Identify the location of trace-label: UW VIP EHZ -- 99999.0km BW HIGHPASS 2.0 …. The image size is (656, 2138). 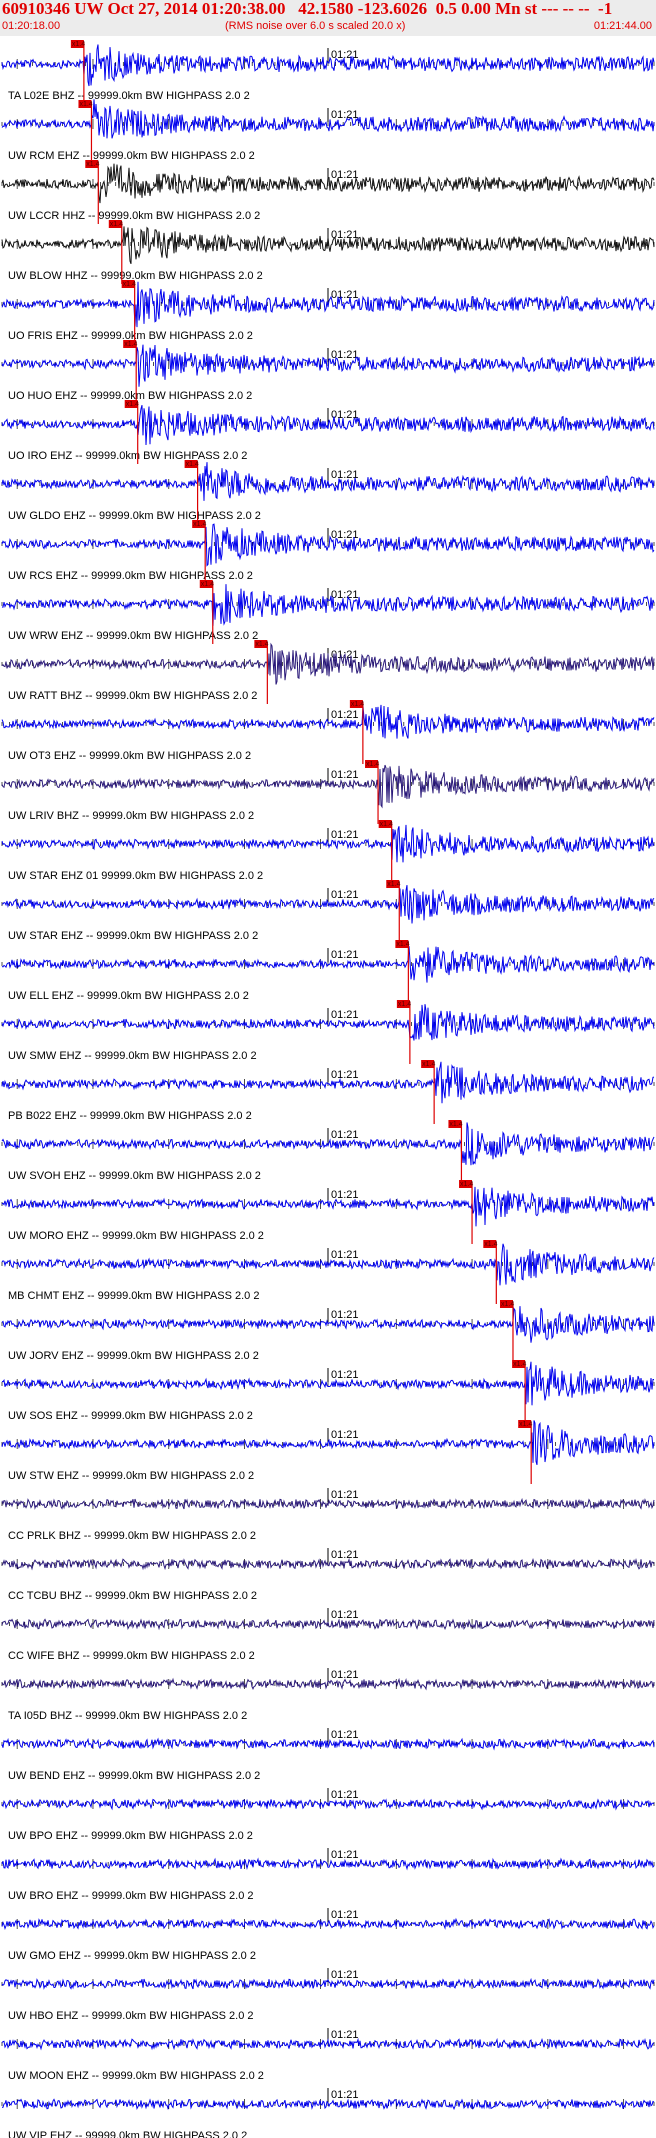
(127, 2134).